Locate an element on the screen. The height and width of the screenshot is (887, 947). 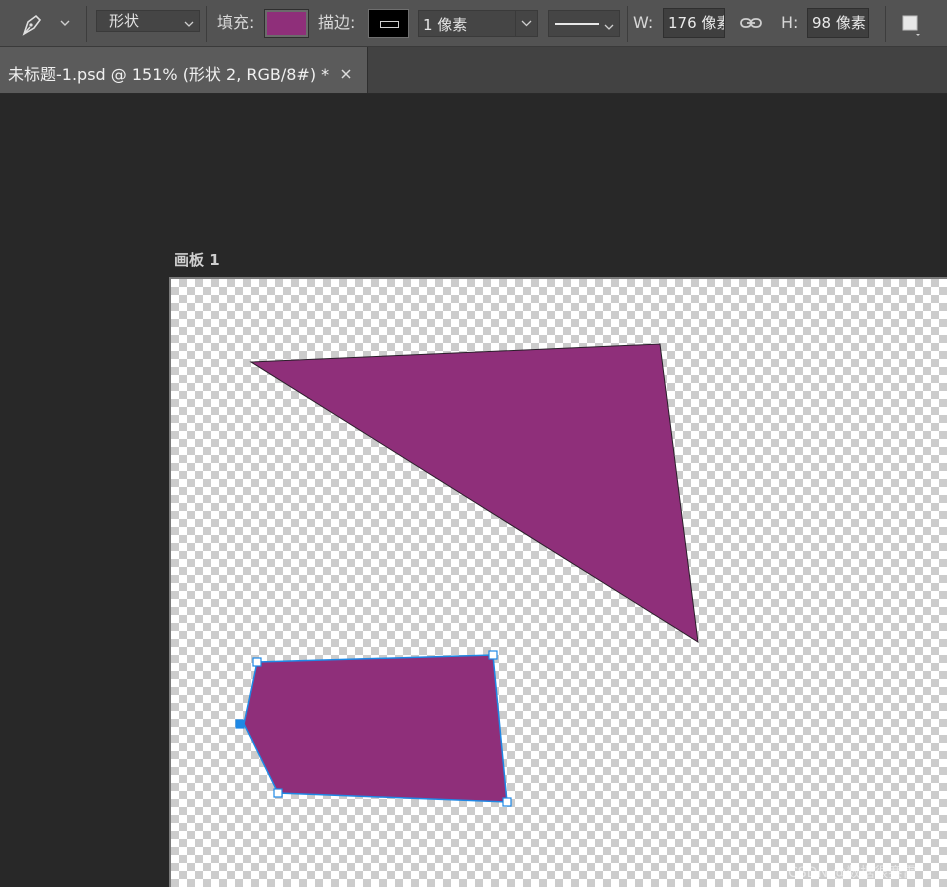
tool-preset-chevron-icon is located at coordinates (65, 22).